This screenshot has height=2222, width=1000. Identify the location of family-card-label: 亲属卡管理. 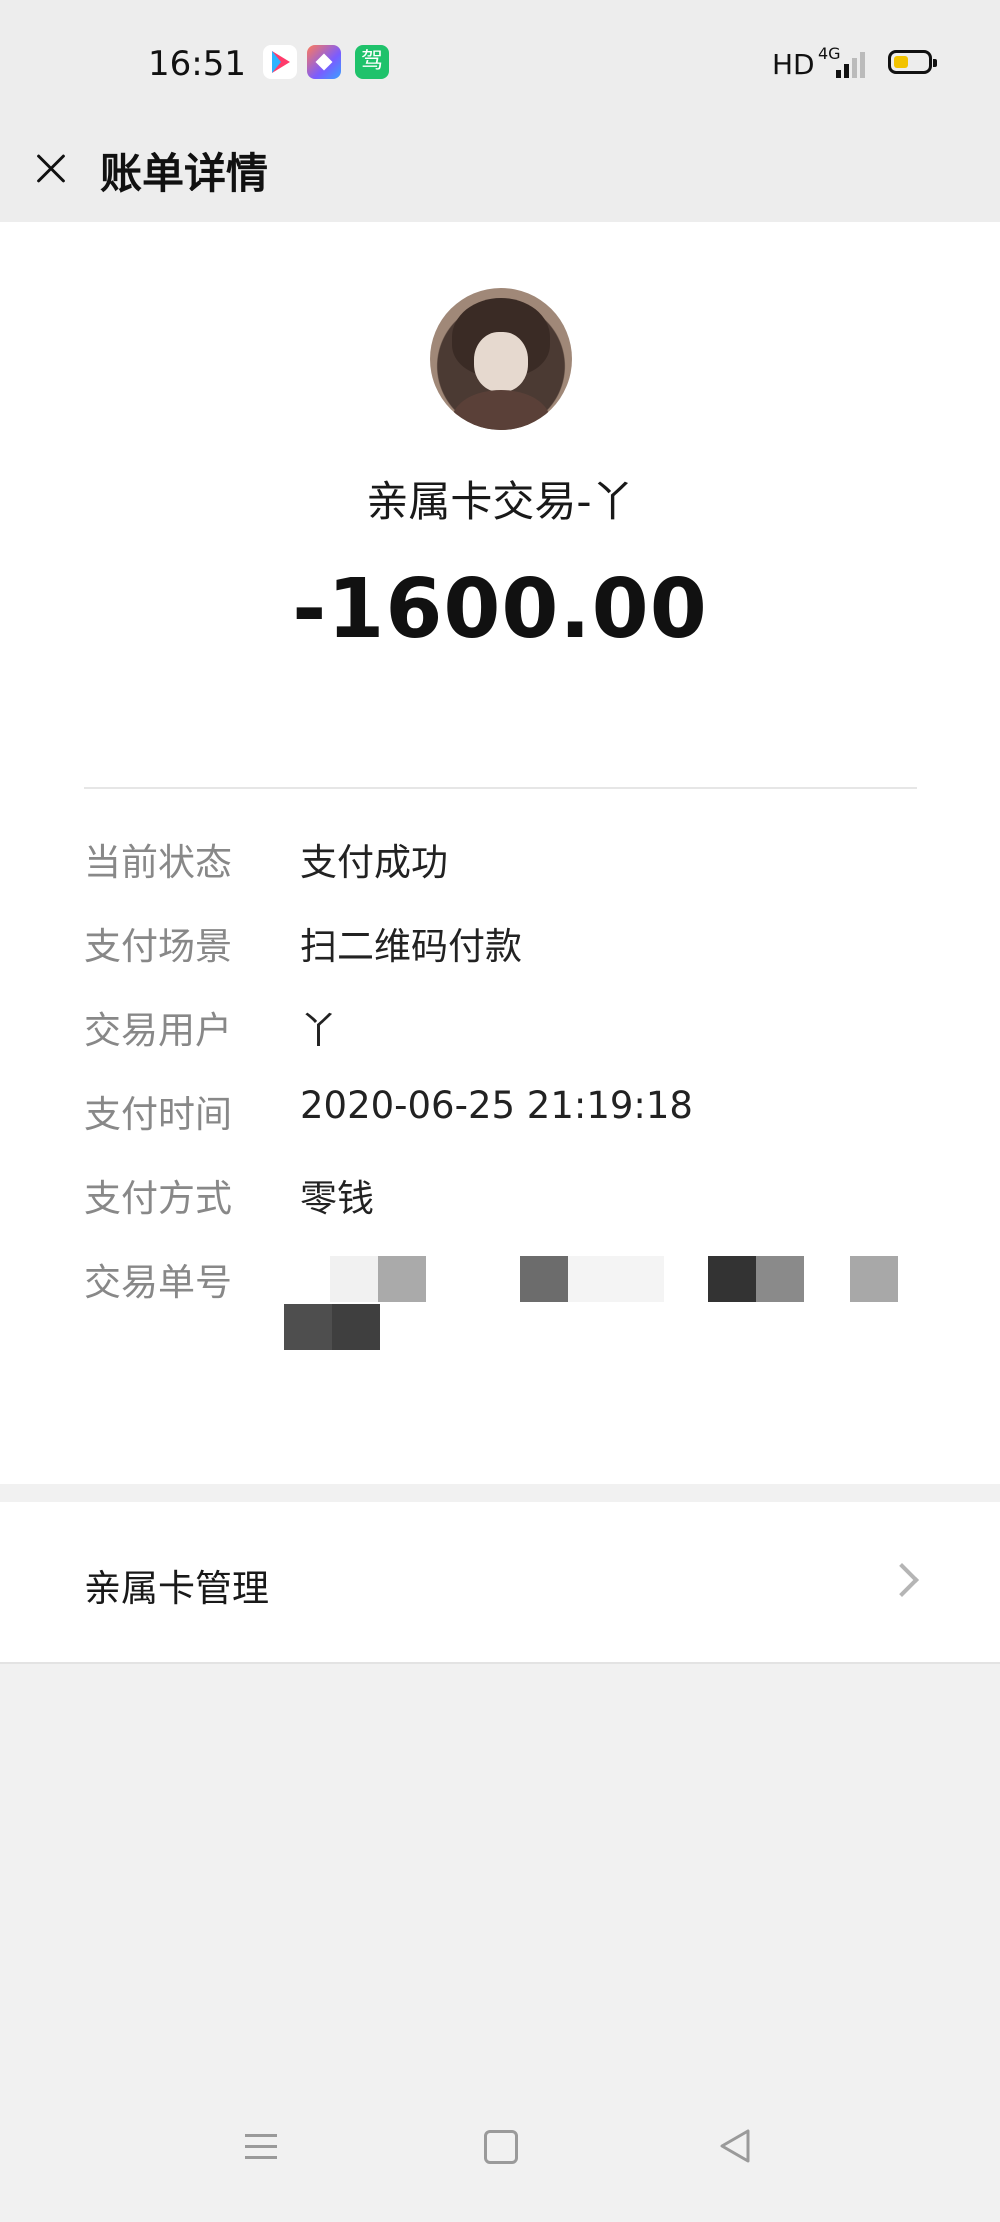
(176, 1588).